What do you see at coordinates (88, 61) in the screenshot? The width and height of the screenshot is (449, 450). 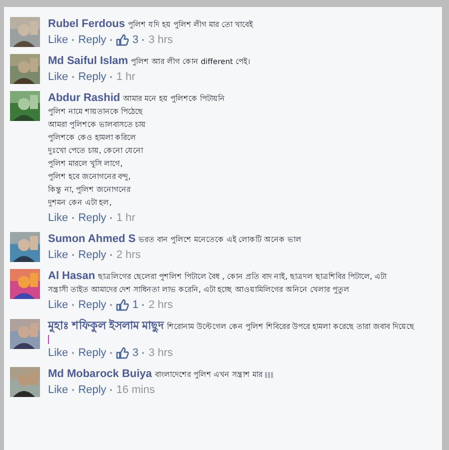 I see `author-name: Md Saiful Islam` at bounding box center [88, 61].